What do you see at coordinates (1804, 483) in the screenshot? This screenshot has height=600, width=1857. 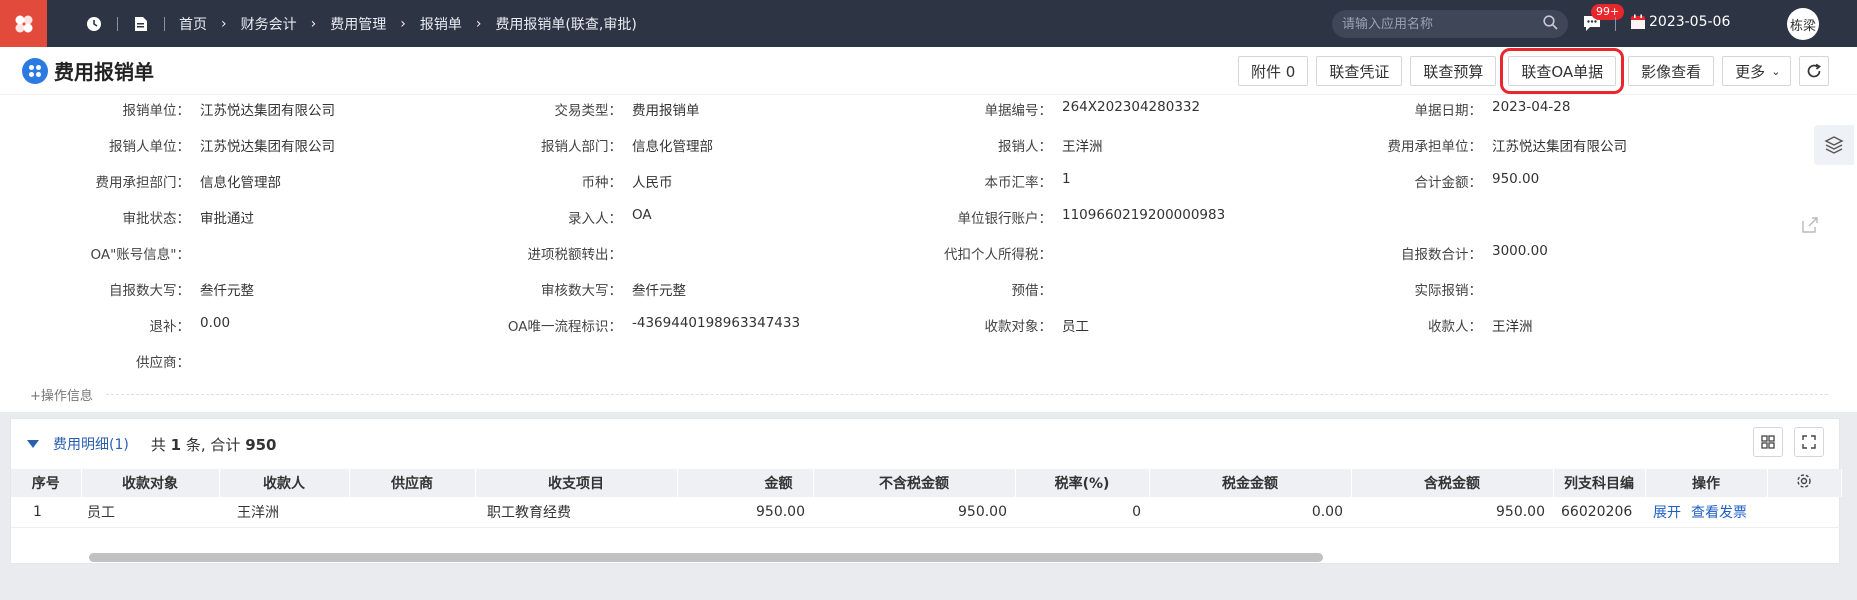 I see `column-settings-button` at bounding box center [1804, 483].